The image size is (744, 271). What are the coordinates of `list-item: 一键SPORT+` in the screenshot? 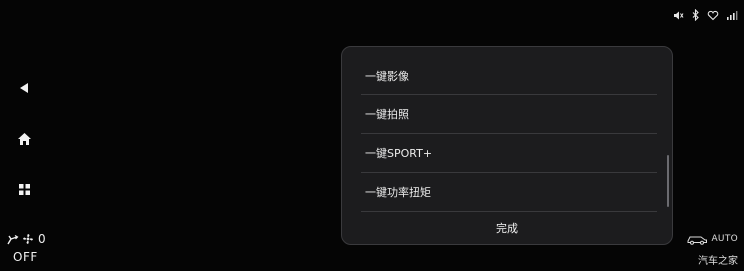 It's located at (509, 153).